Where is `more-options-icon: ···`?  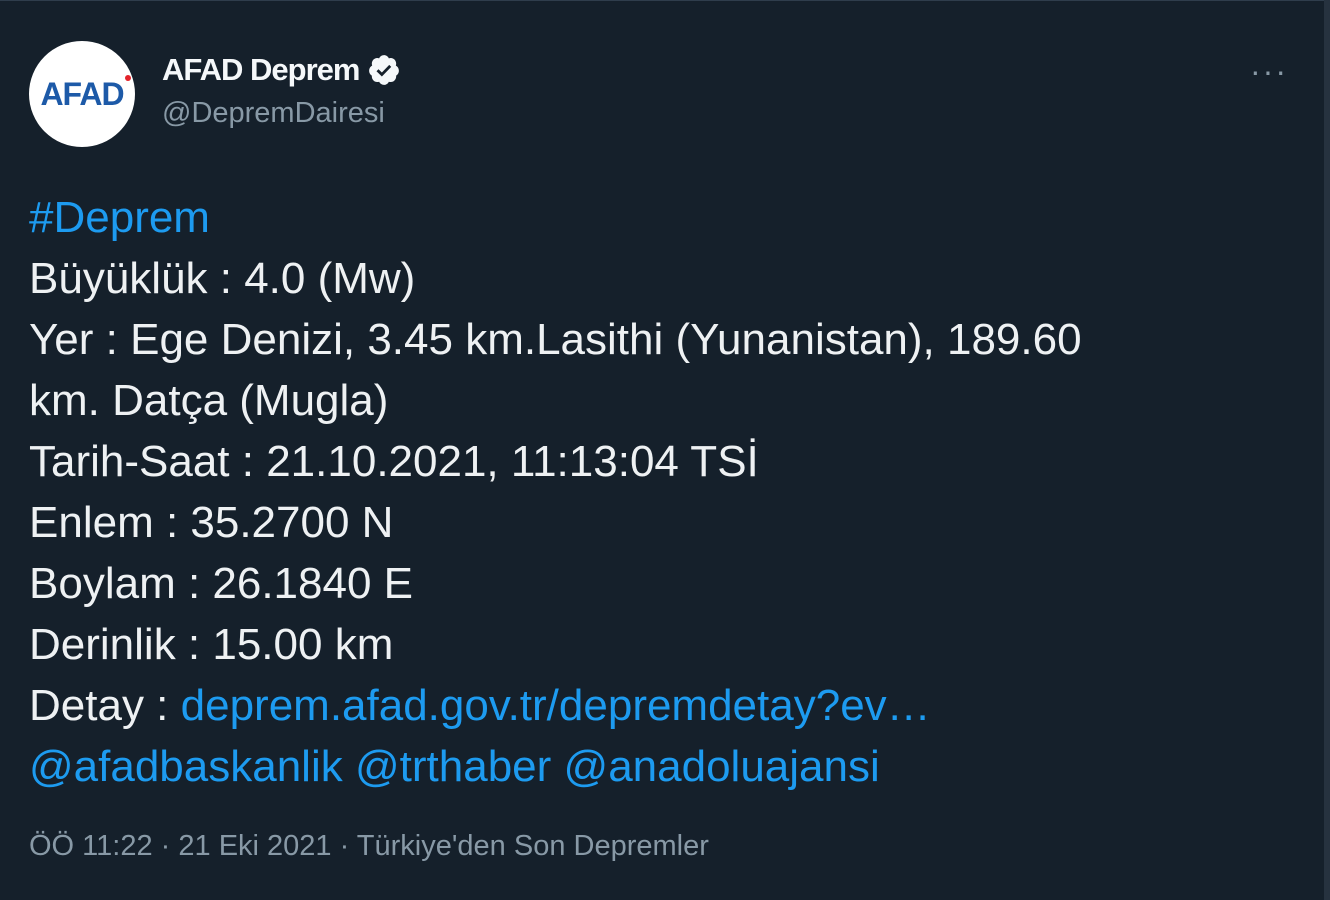 more-options-icon: ··· is located at coordinates (1269, 71).